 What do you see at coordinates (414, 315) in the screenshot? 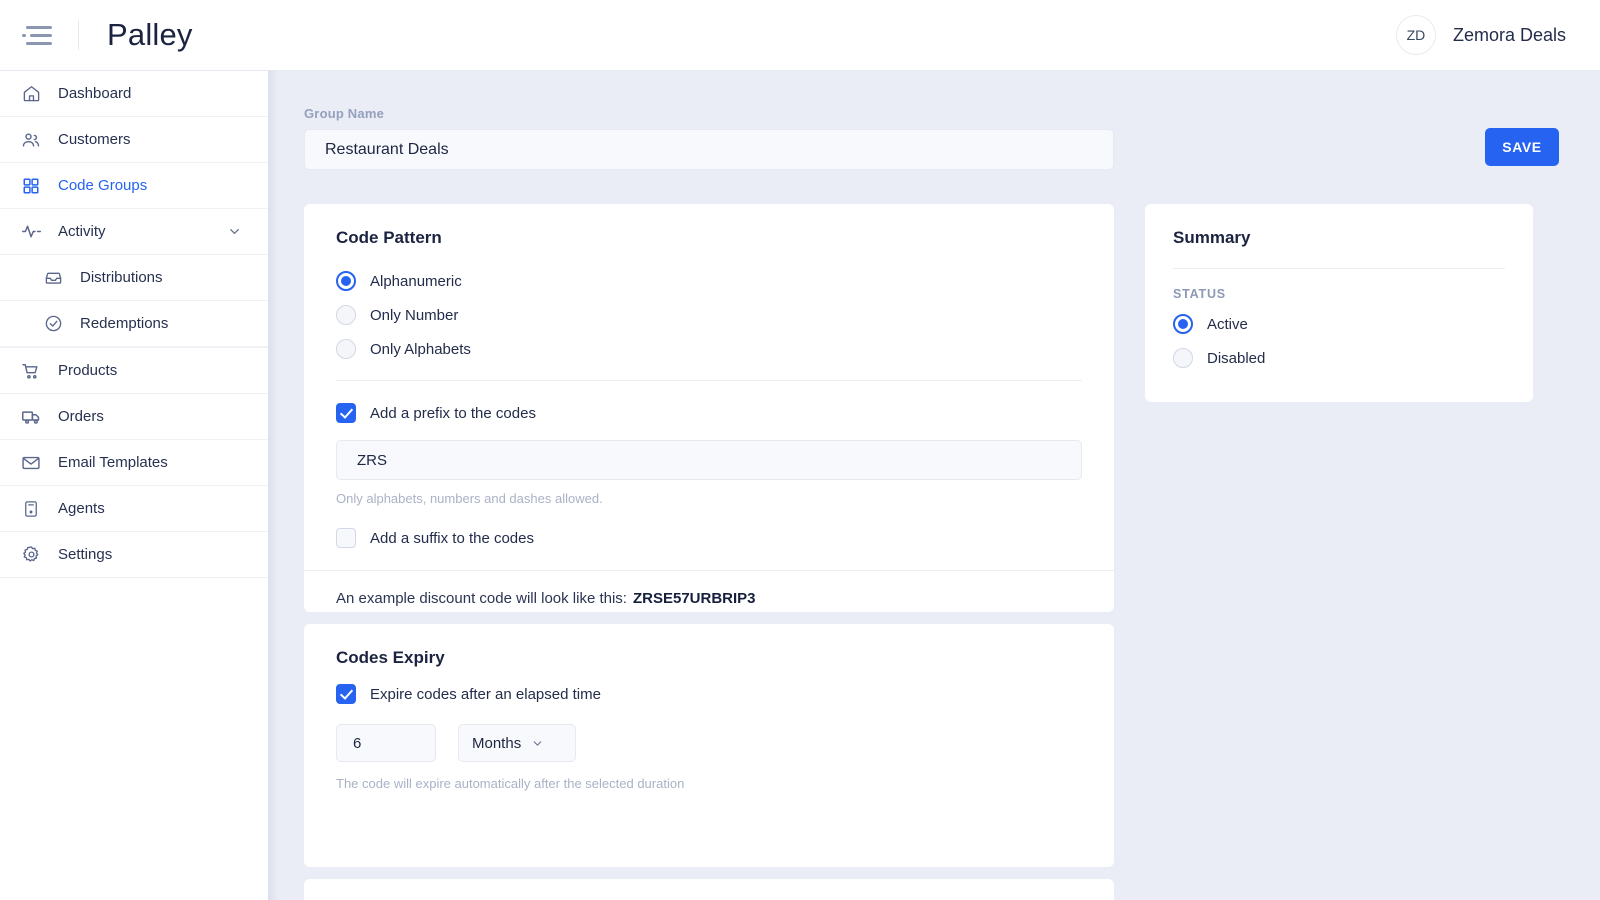
I see `radio-label: Only Number` at bounding box center [414, 315].